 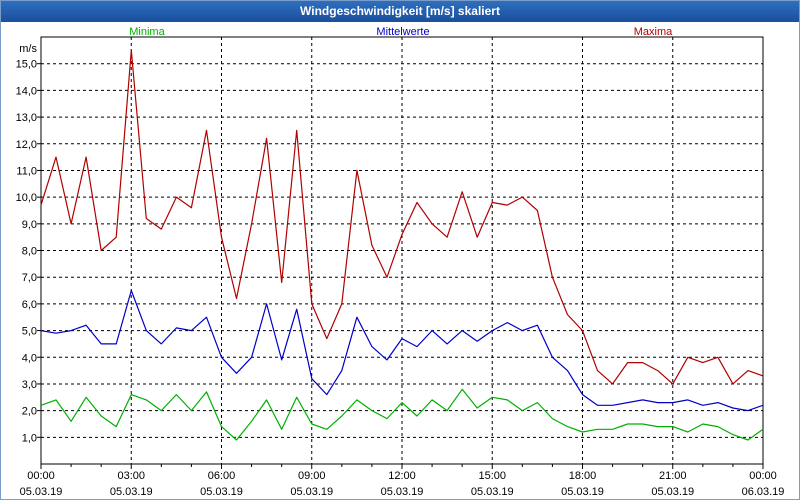 What do you see at coordinates (29, 278) in the screenshot?
I see `y-tick-label: 7,0` at bounding box center [29, 278].